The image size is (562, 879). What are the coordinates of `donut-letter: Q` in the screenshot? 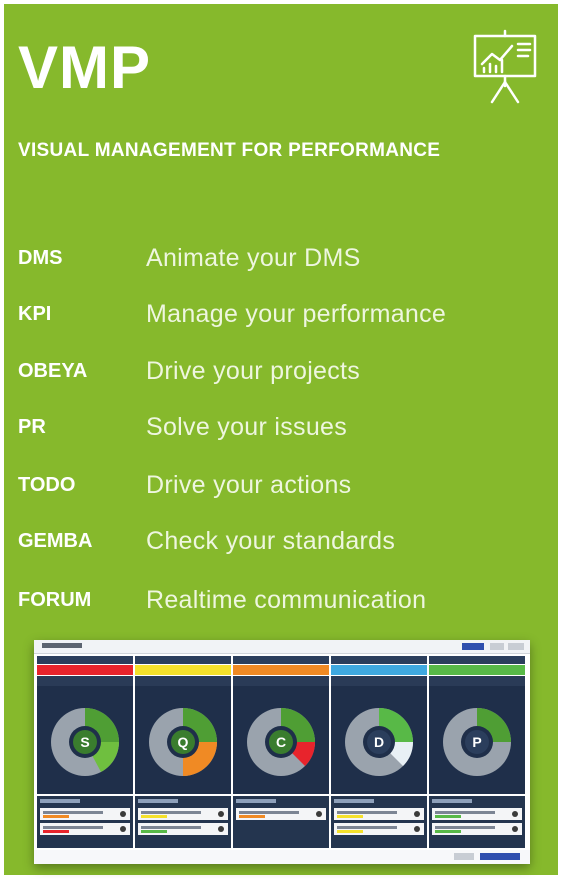 It's located at (183, 742).